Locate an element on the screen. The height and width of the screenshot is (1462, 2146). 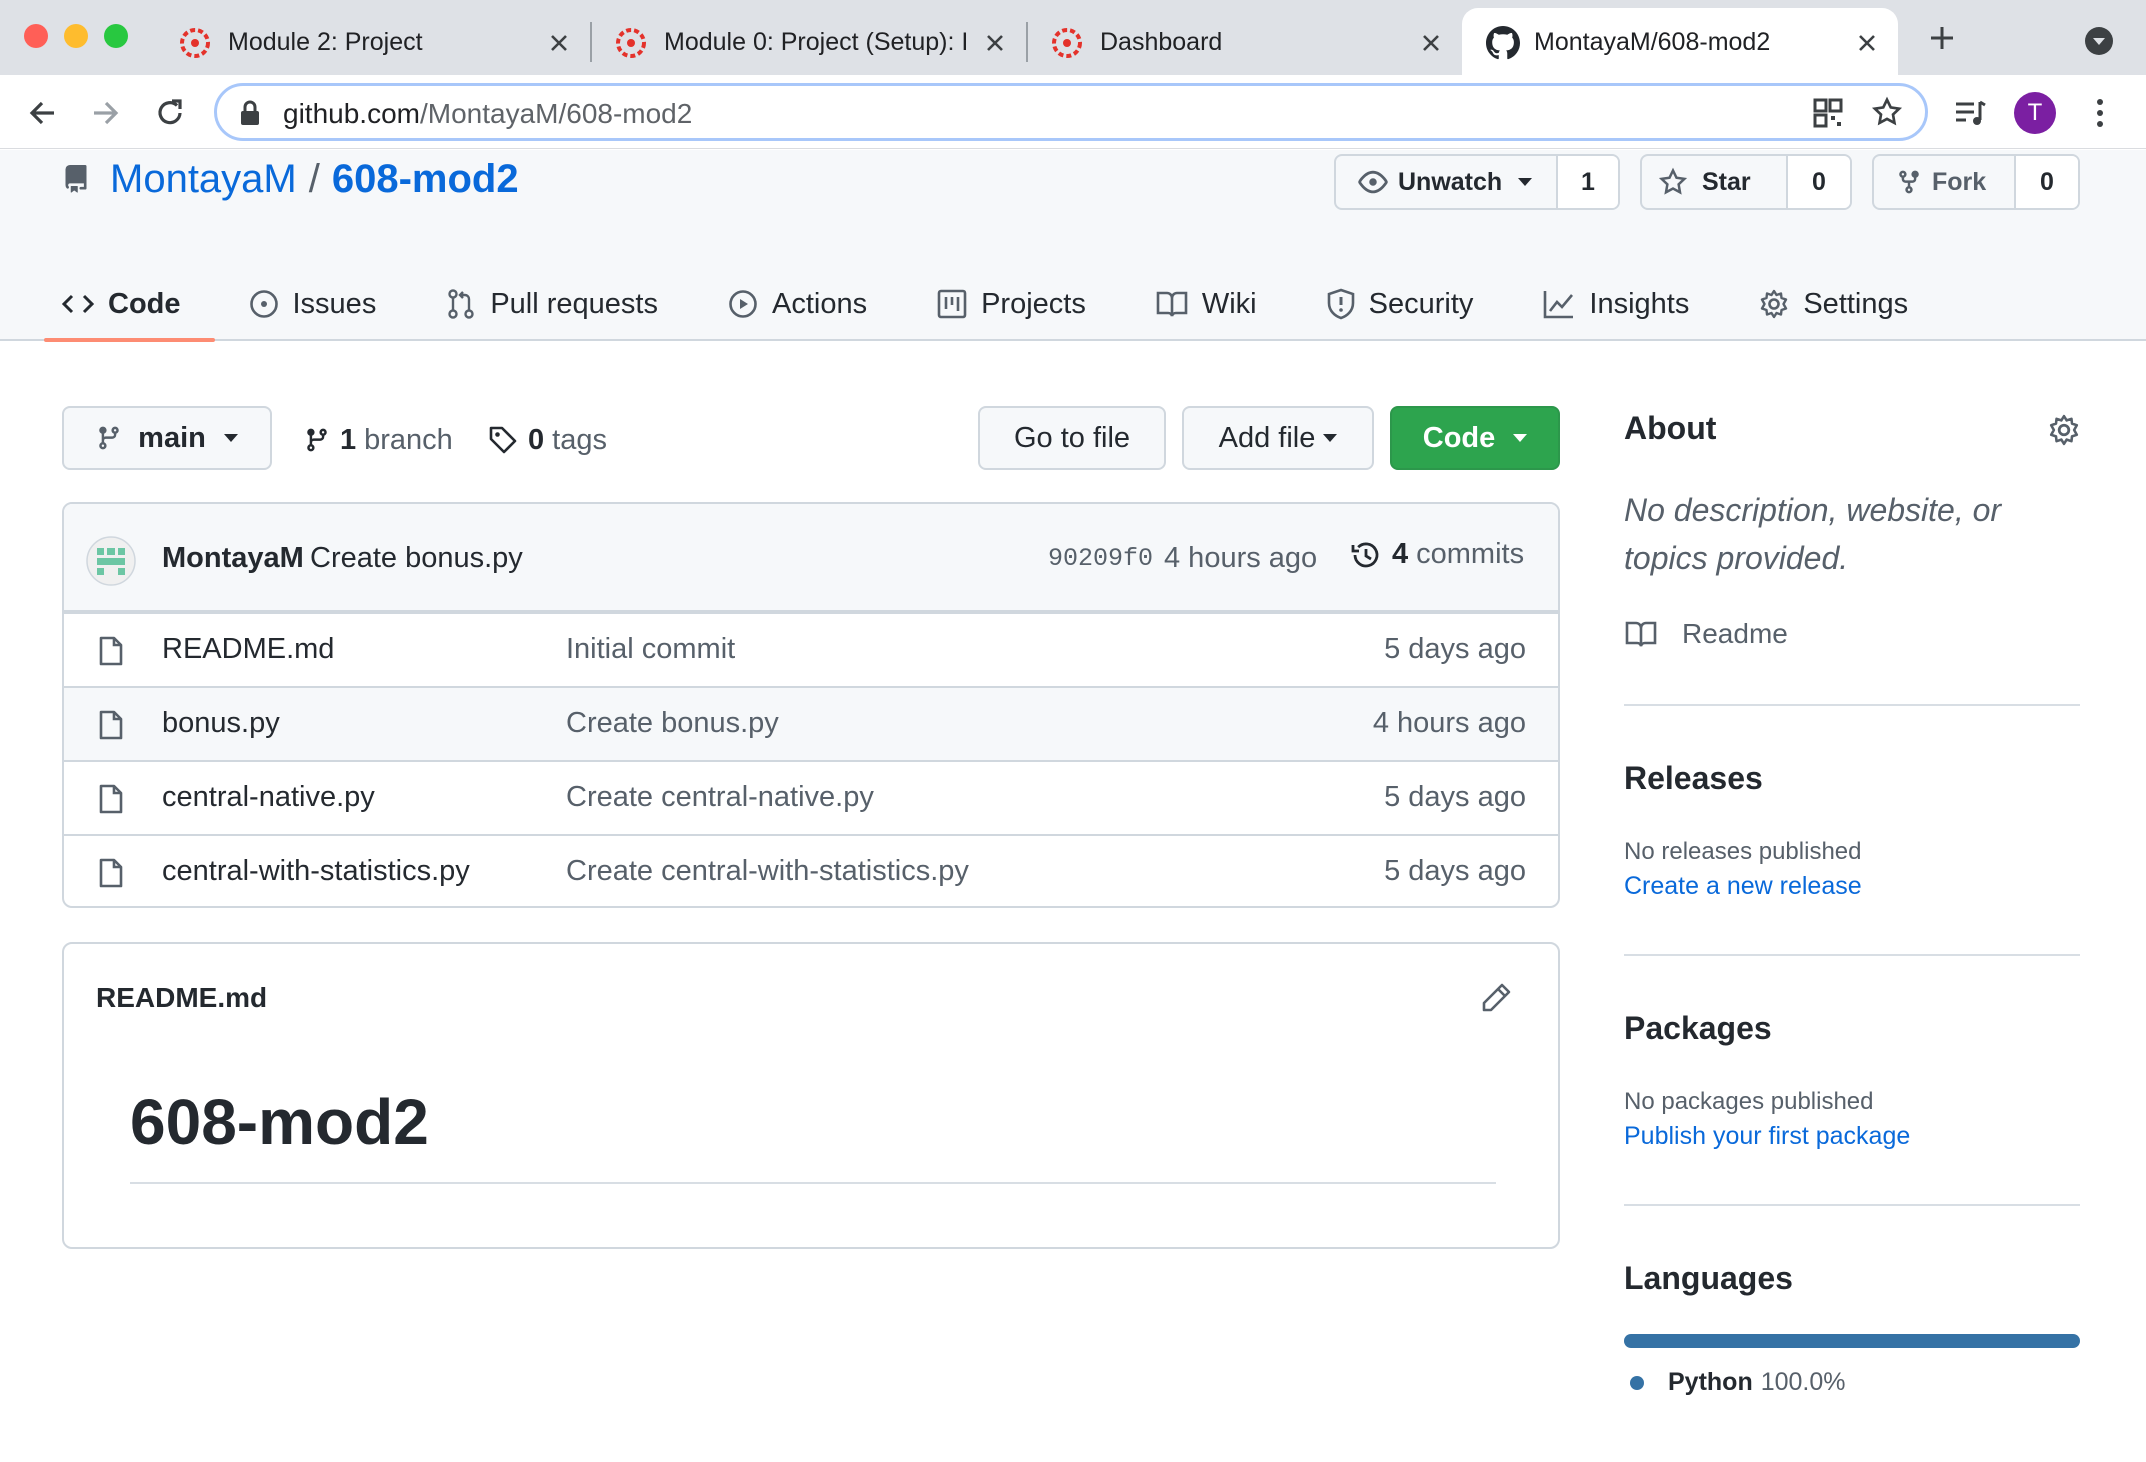
browser-tab-active: MontayaM/608-mod2 is located at coordinates (1680, 41).